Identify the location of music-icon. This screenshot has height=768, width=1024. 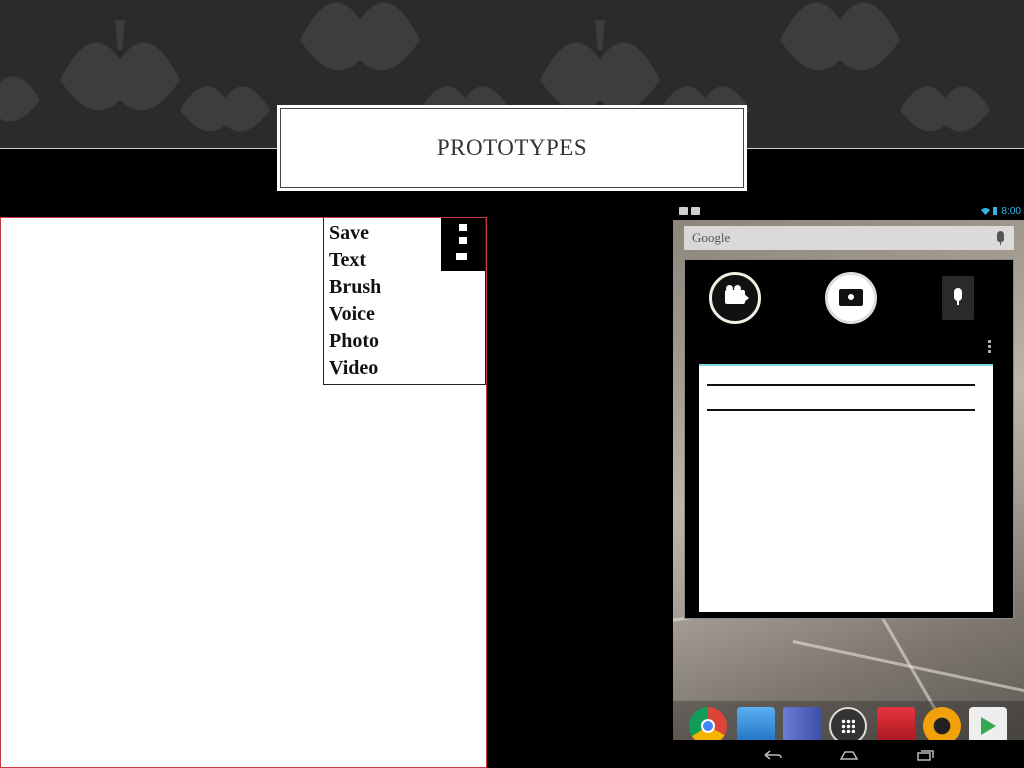
(942, 723).